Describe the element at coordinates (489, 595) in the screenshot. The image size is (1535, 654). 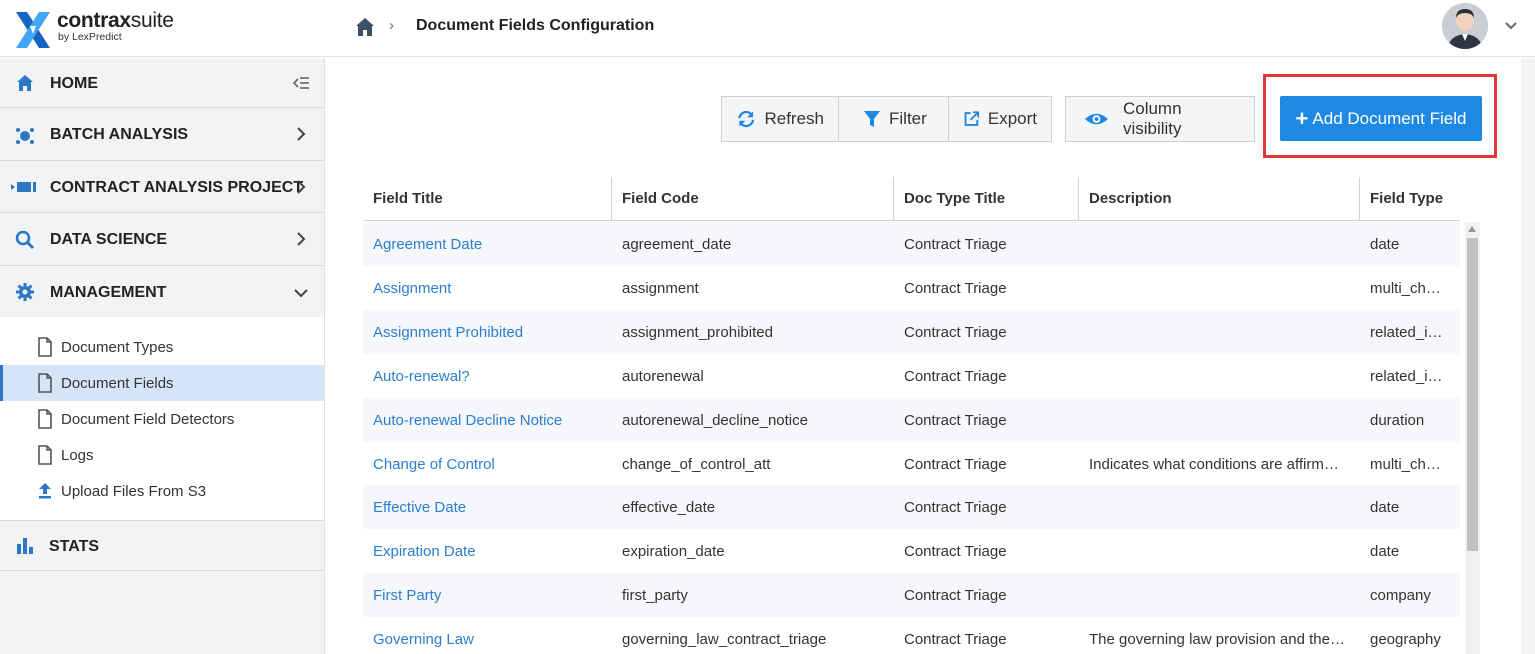
I see `cell-field-title: First Party` at that location.